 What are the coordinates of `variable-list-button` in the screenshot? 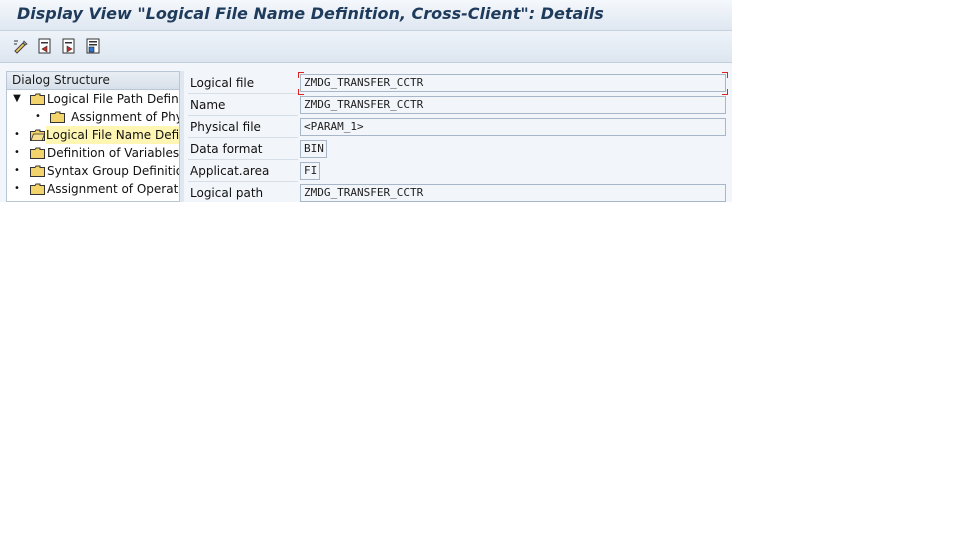 It's located at (93, 46).